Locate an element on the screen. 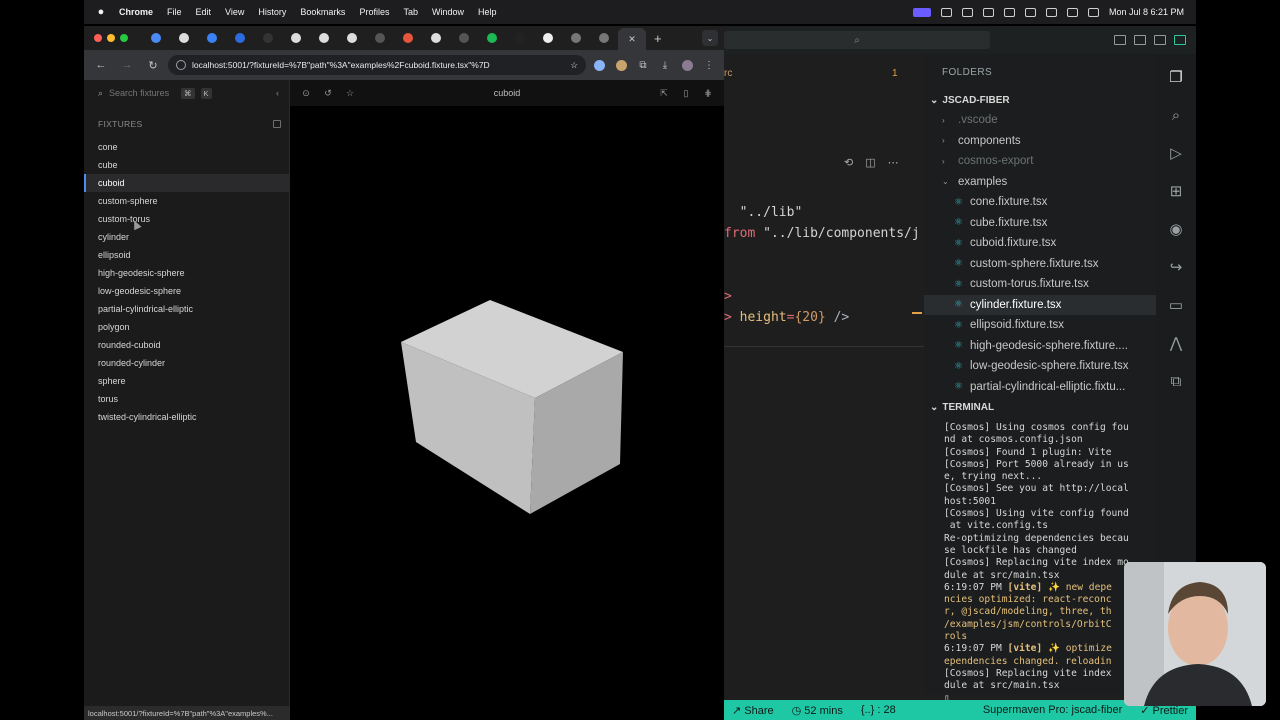  terminal-heading: ⌄ TERMINAL is located at coordinates (1040, 407).